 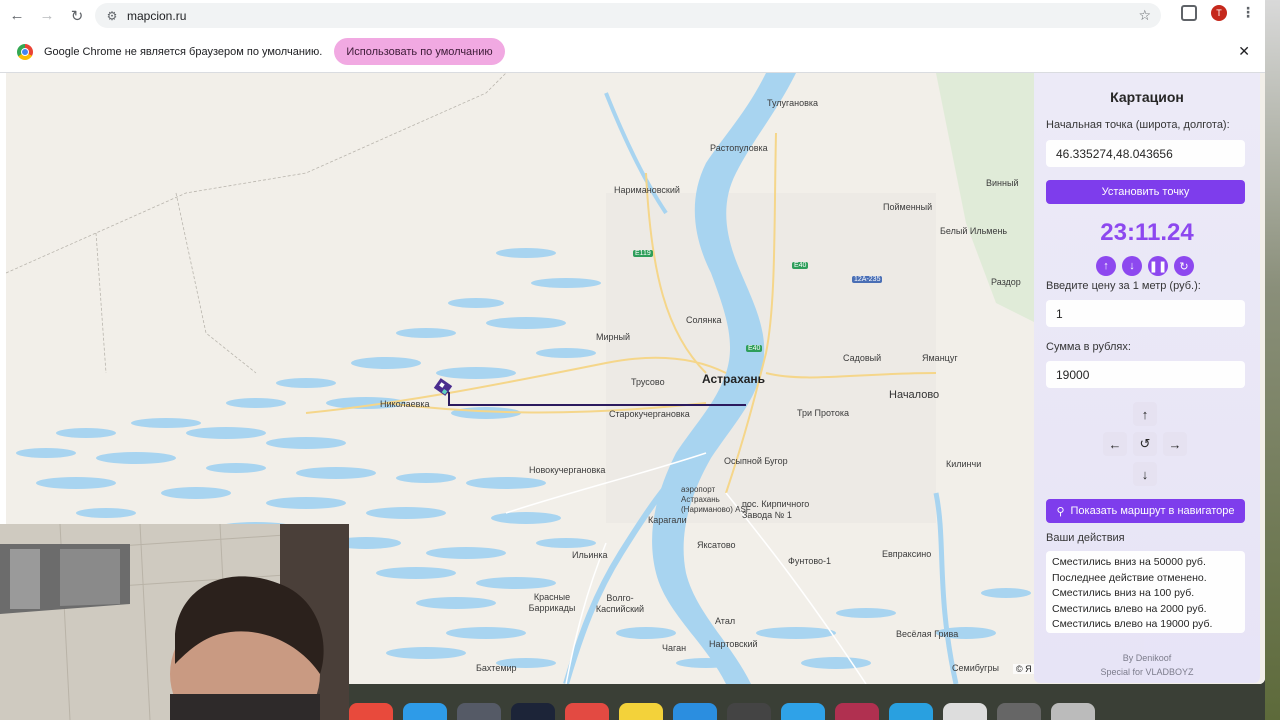 I want to click on menu-kebab-icon: ⋮, so click(x=1248, y=12).